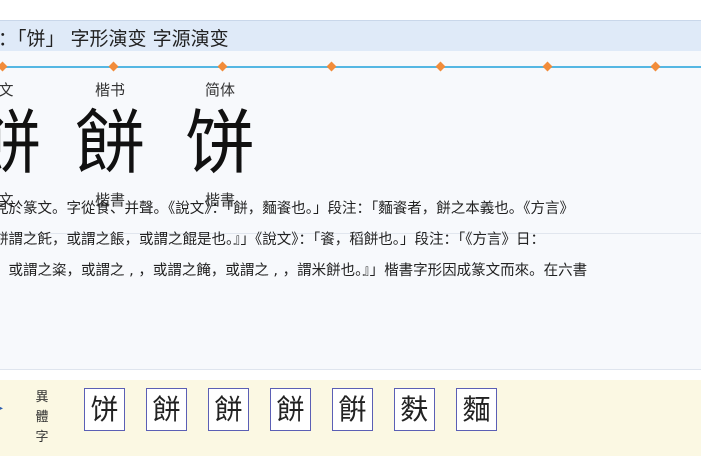 Image resolution: width=701 pixels, height=464 pixels. What do you see at coordinates (104, 409) in the screenshot?
I see `variant-char: 饼` at bounding box center [104, 409].